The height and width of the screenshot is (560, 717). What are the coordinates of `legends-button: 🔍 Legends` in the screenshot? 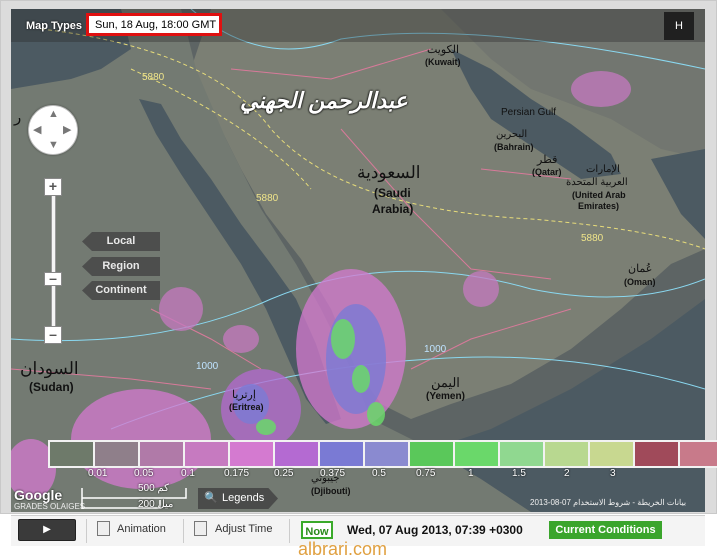 It's located at (238, 498).